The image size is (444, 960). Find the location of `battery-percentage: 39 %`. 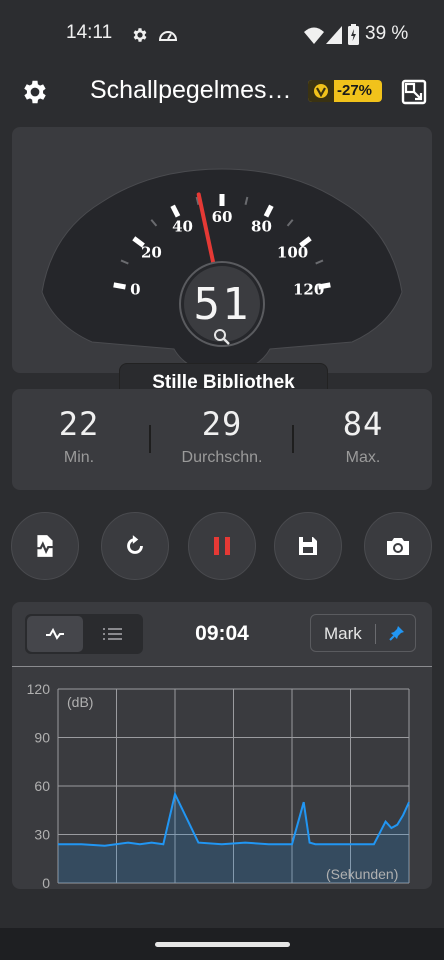

battery-percentage: 39 % is located at coordinates (387, 33).